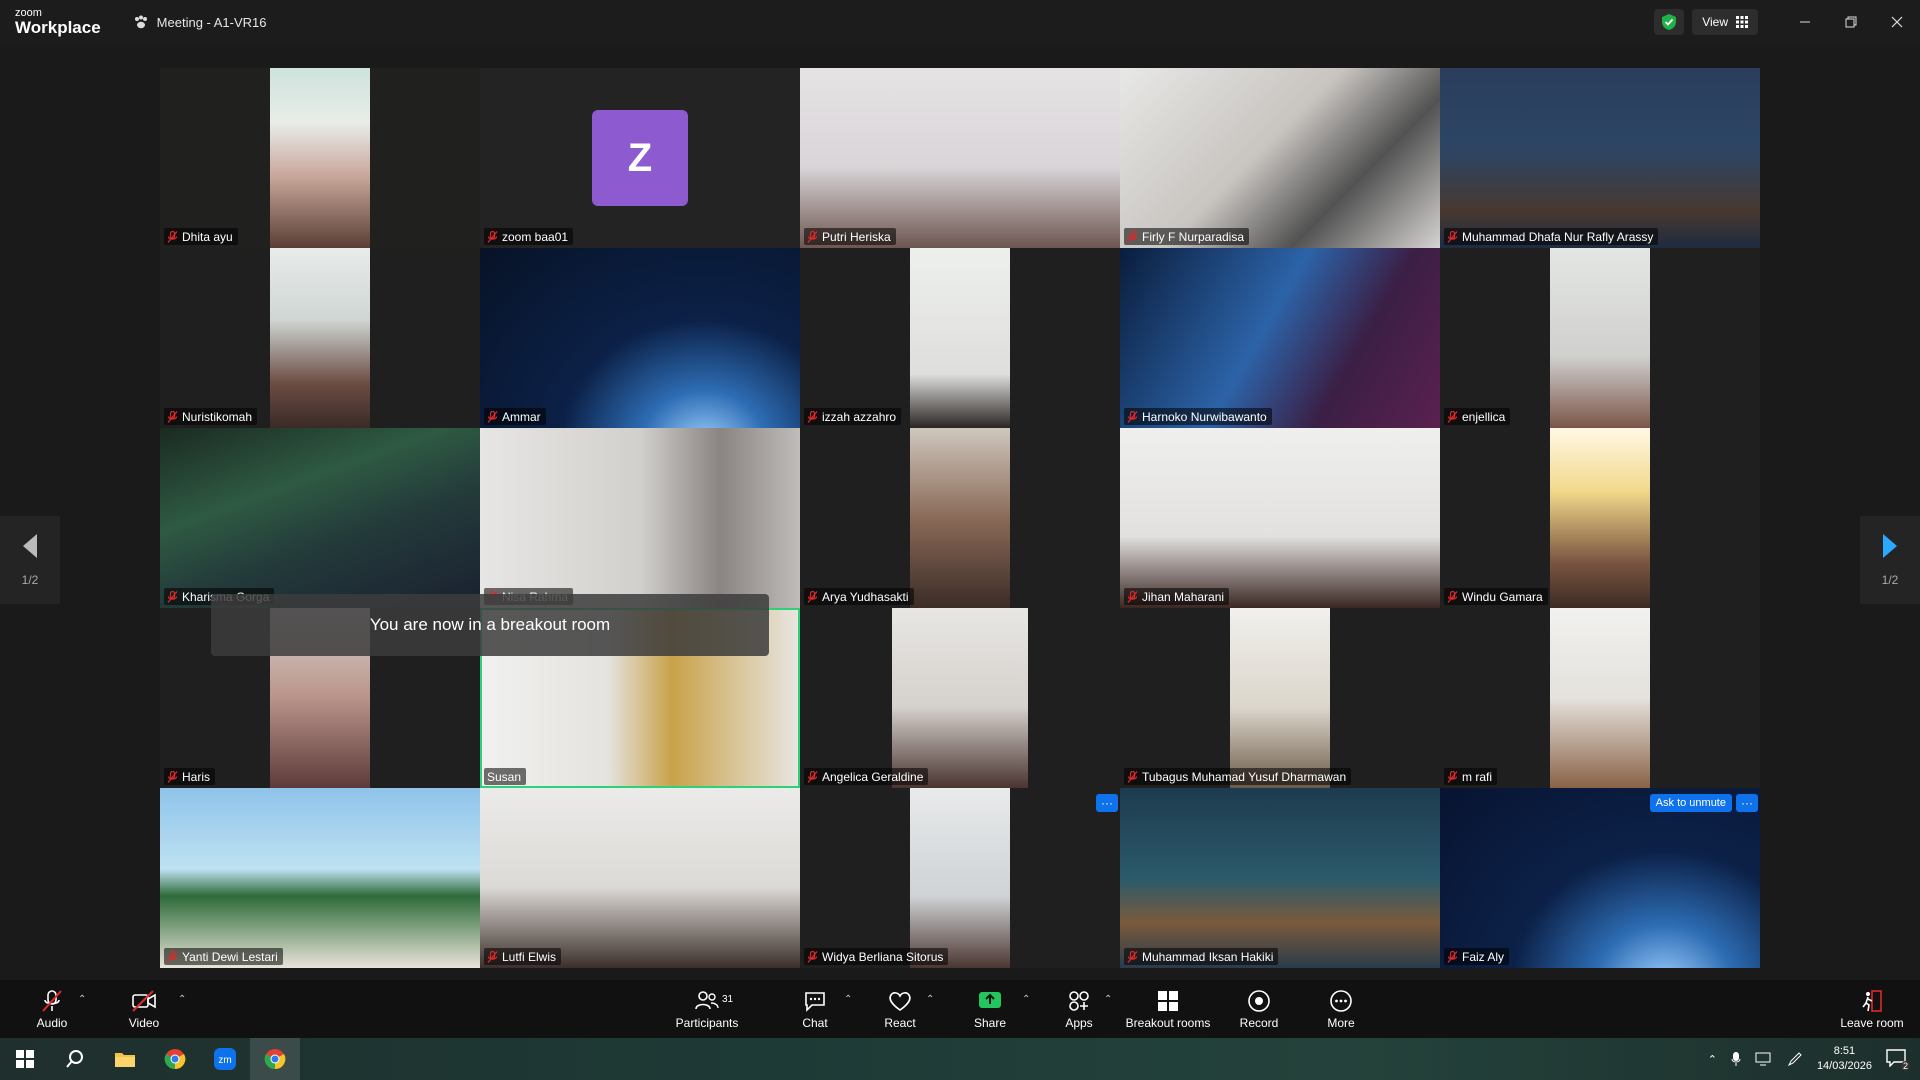  What do you see at coordinates (225, 1059) in the screenshot?
I see `zoom-taskbar-button: zm` at bounding box center [225, 1059].